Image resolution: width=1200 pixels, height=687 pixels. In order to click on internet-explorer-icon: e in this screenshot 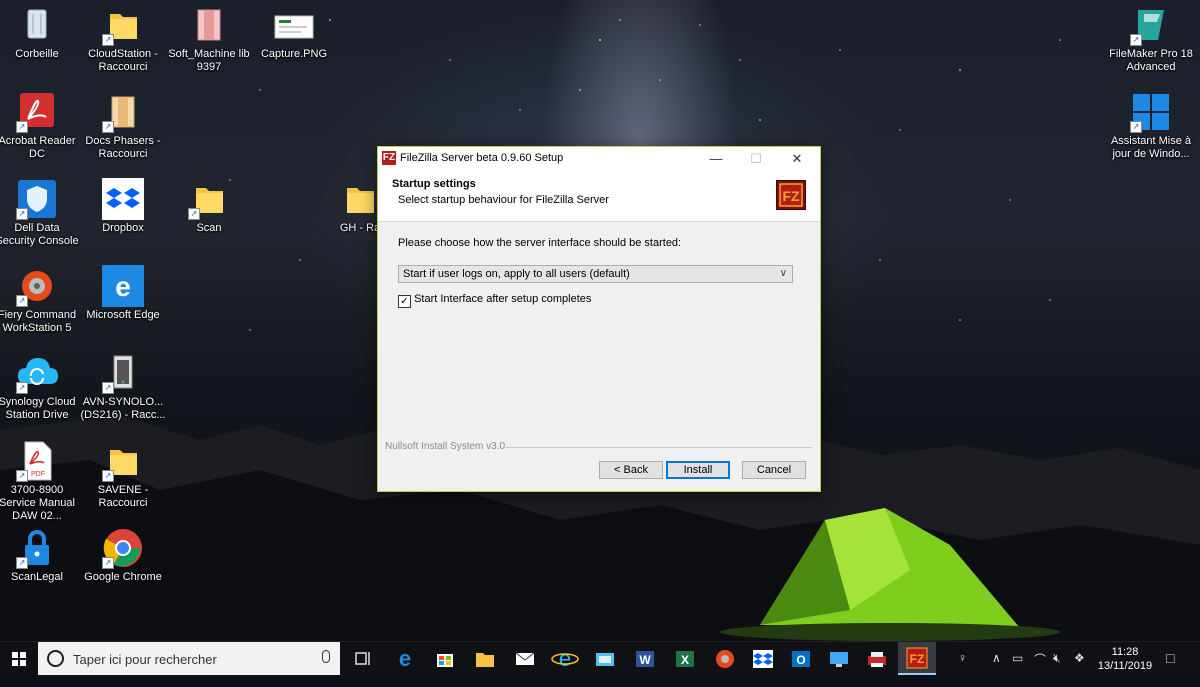, I will do `click(565, 658)`.